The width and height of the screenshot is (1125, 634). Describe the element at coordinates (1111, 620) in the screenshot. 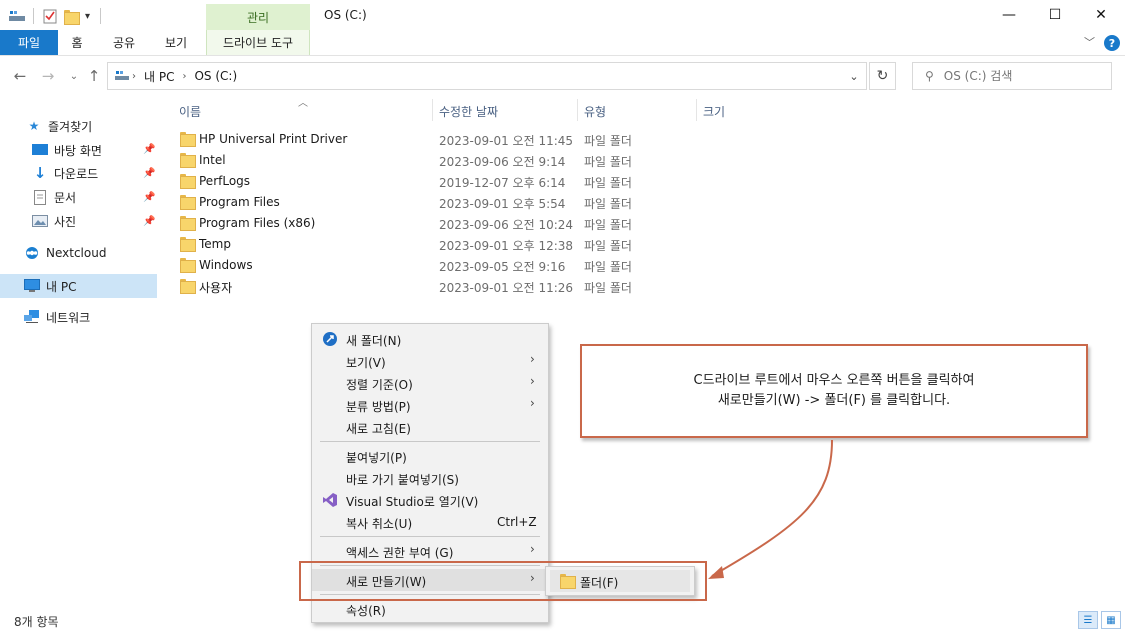

I see `large-icons-view-icon: ▦` at that location.